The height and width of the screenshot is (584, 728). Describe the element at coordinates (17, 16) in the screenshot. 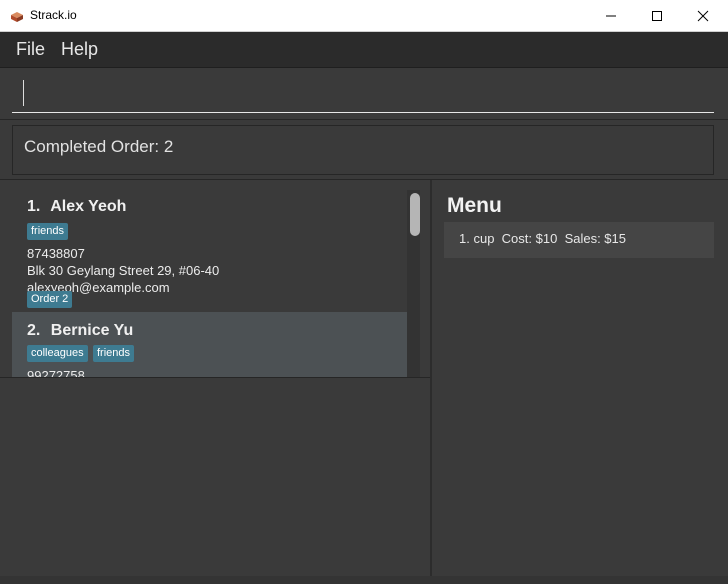

I see `app-logo-icon` at that location.